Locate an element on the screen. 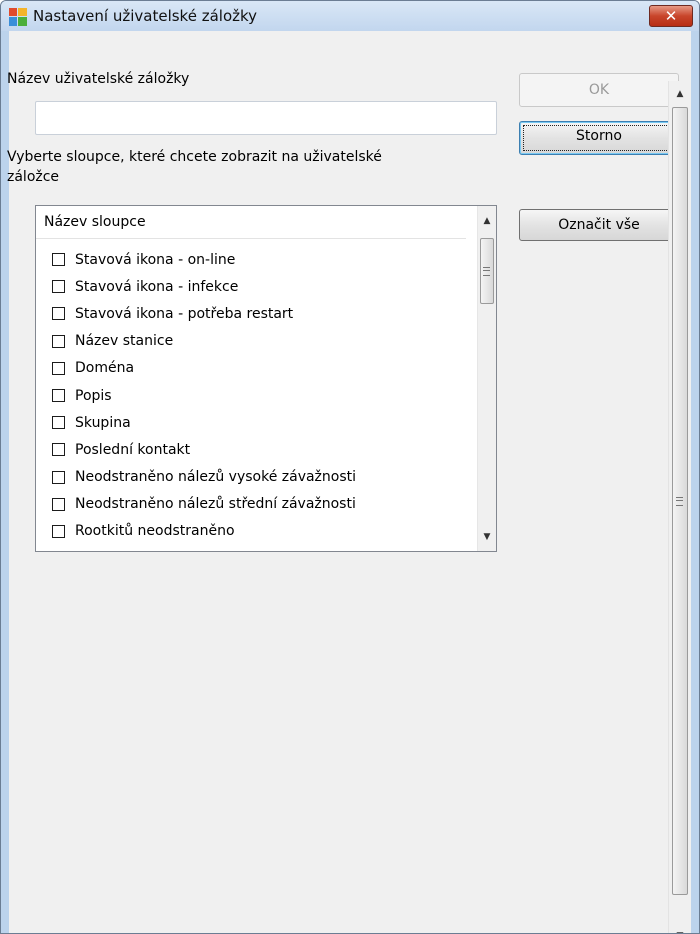 The height and width of the screenshot is (934, 700). list-item: Stavová ikona - on-line is located at coordinates (204, 259).